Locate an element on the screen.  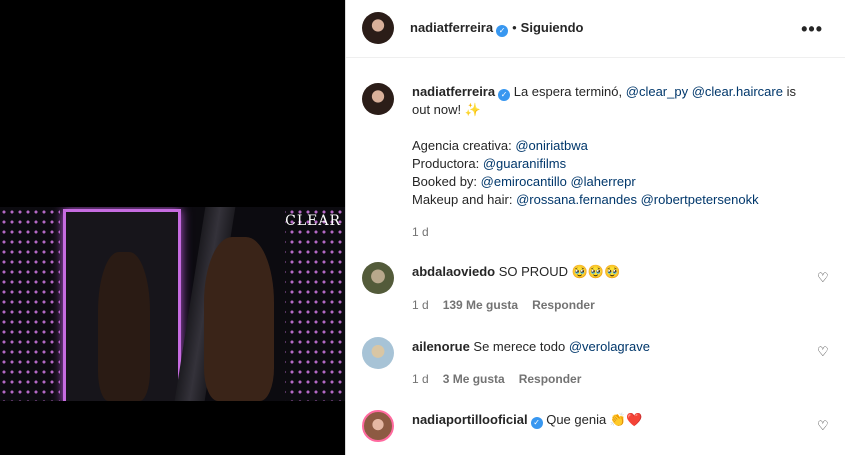
caption-username: nadiatferreira is located at coordinates (453, 91).